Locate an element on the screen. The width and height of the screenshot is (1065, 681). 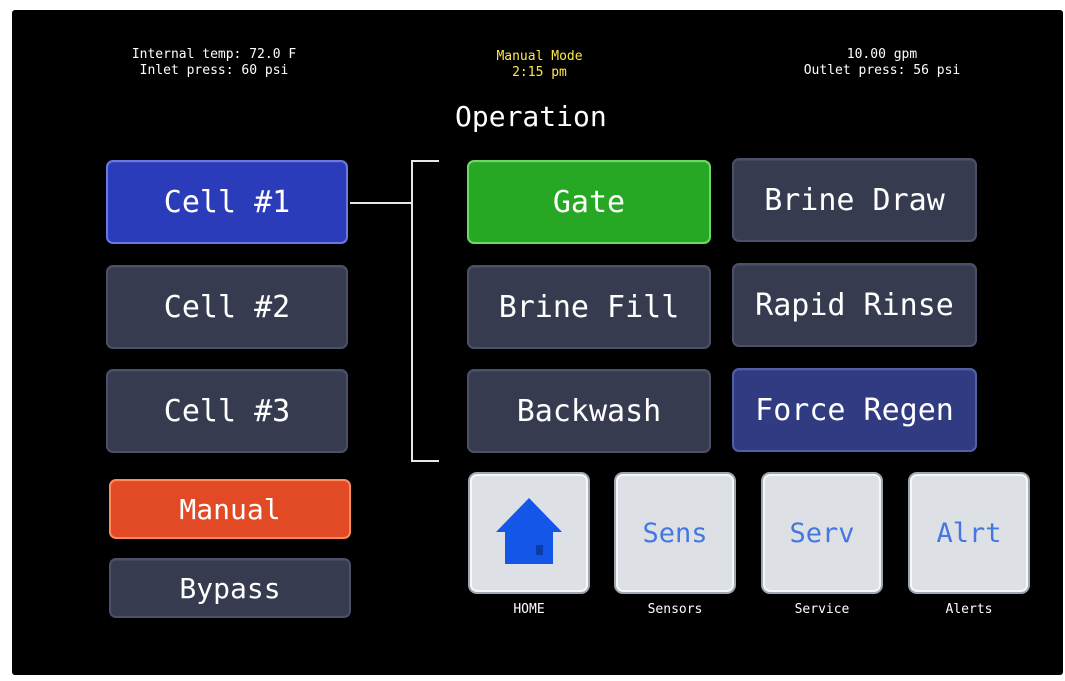
manual-mode-button: Manual is located at coordinates (230, 509).